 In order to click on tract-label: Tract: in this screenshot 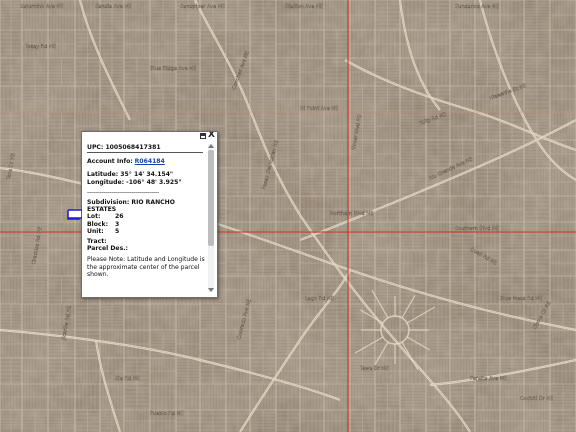, I will do `click(97, 242)`.